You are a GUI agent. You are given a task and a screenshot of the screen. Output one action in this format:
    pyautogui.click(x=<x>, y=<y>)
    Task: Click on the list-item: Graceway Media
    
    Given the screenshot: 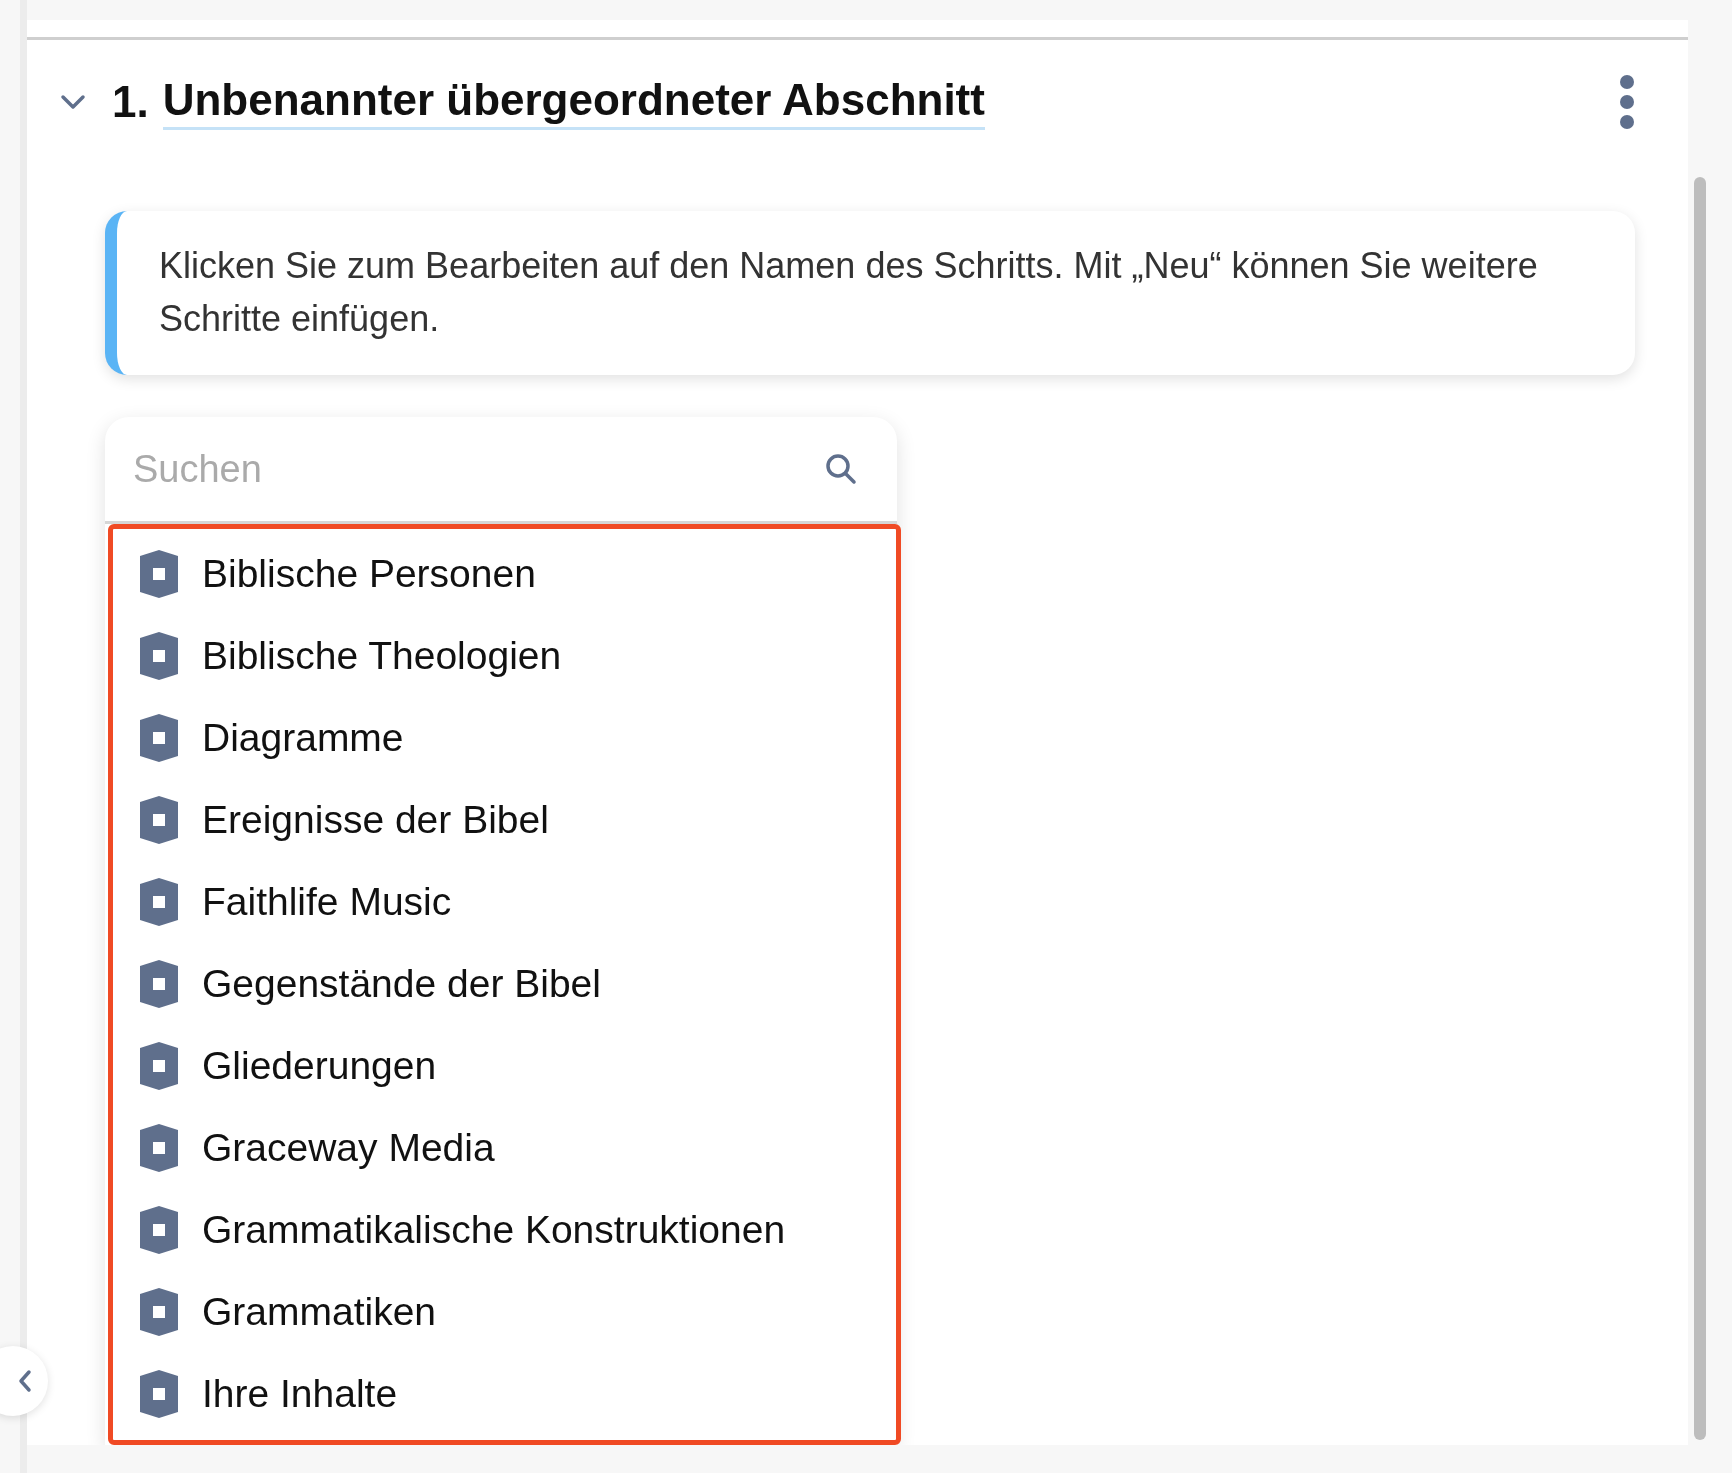 What is the action you would take?
    pyautogui.click(x=348, y=1148)
    